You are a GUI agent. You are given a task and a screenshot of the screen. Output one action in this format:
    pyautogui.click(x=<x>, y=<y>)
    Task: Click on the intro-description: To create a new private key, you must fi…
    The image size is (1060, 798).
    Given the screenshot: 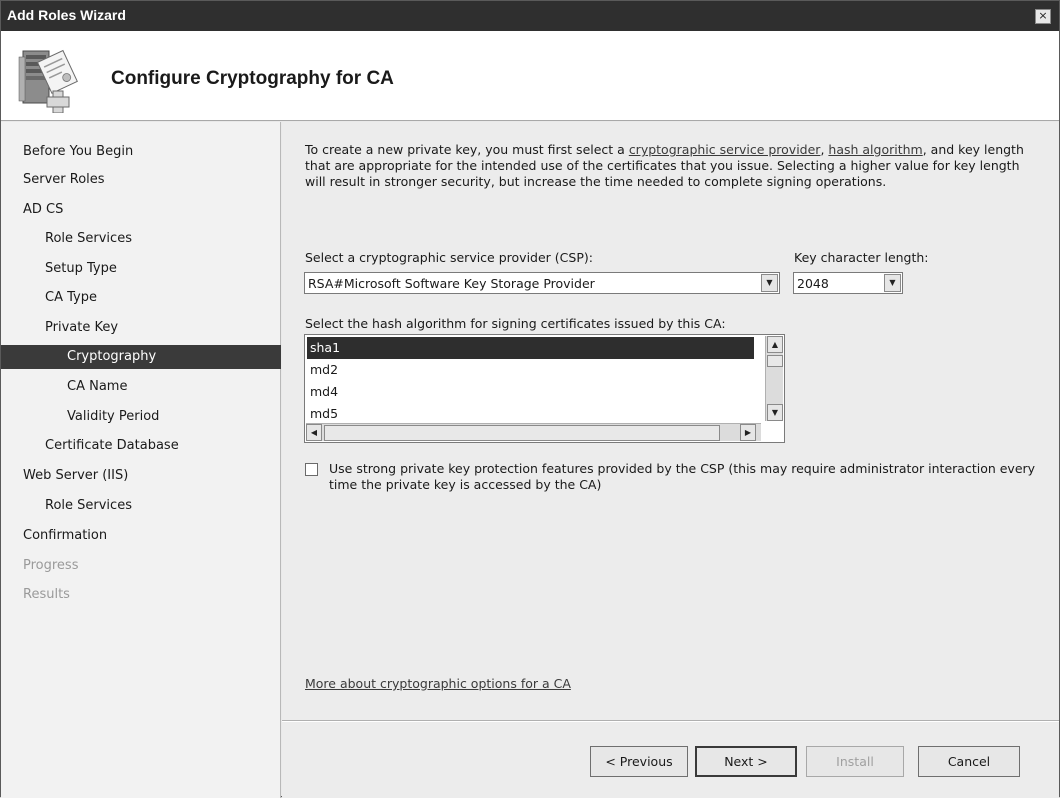 What is the action you would take?
    pyautogui.click(x=672, y=166)
    